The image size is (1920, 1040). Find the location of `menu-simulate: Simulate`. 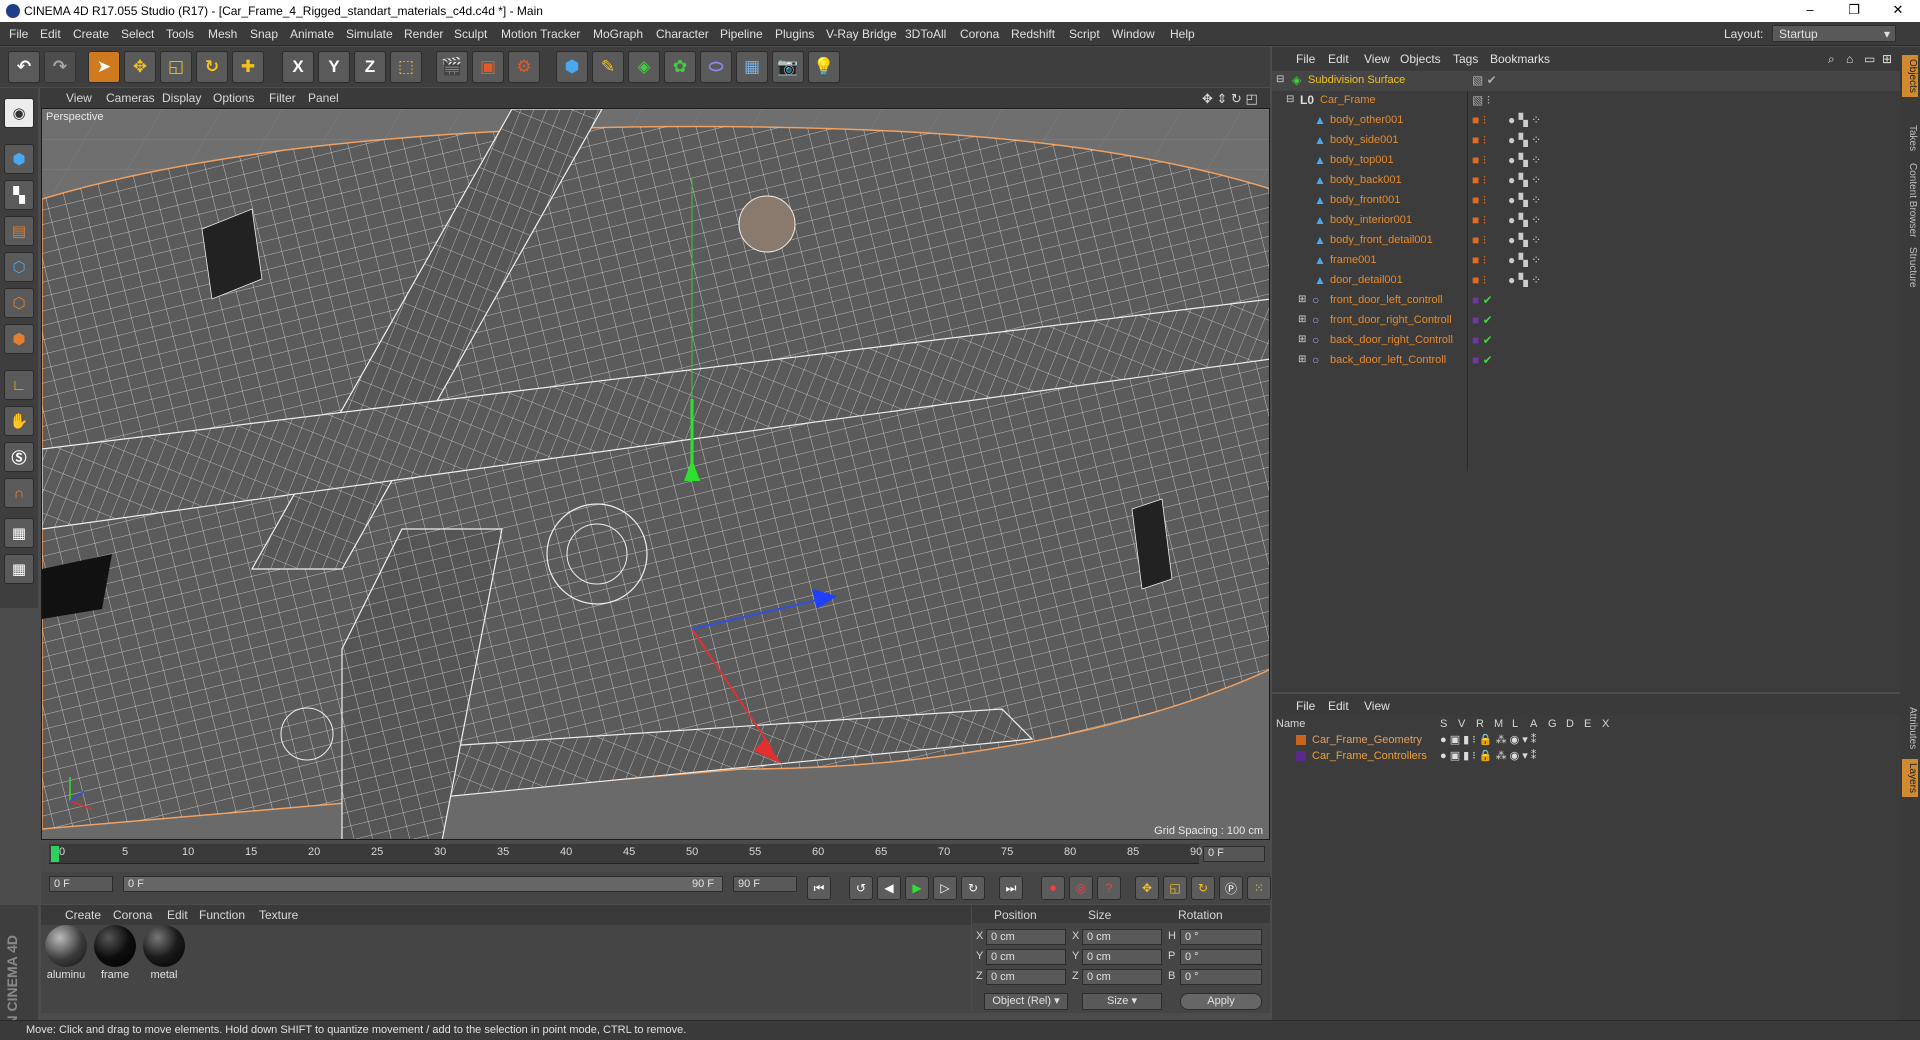

menu-simulate: Simulate is located at coordinates (369, 34).